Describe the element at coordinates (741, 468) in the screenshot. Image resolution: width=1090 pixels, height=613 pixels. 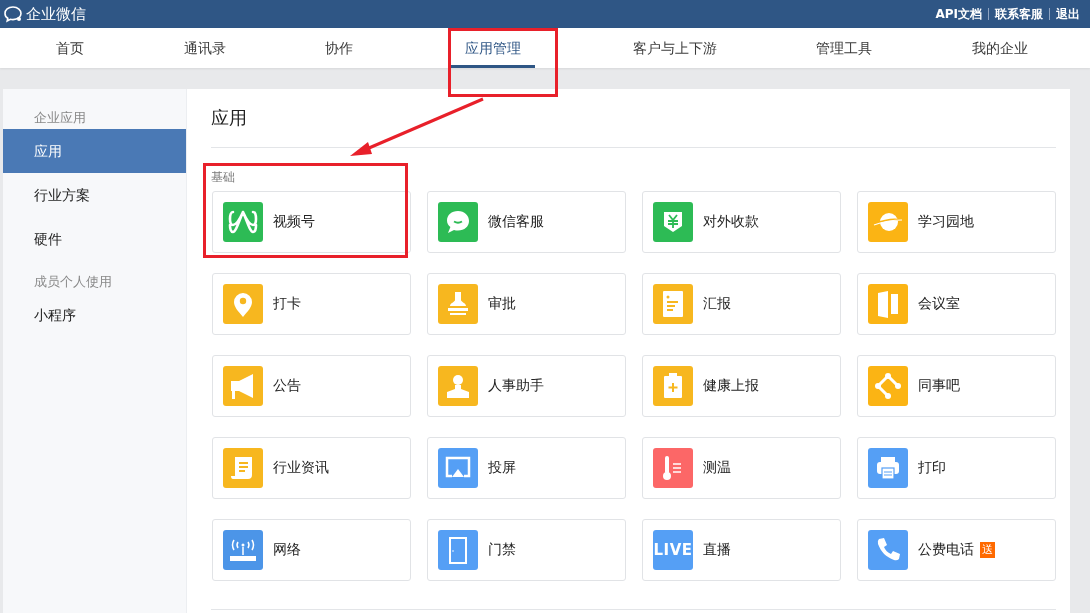
I see `app-card: 测温` at that location.